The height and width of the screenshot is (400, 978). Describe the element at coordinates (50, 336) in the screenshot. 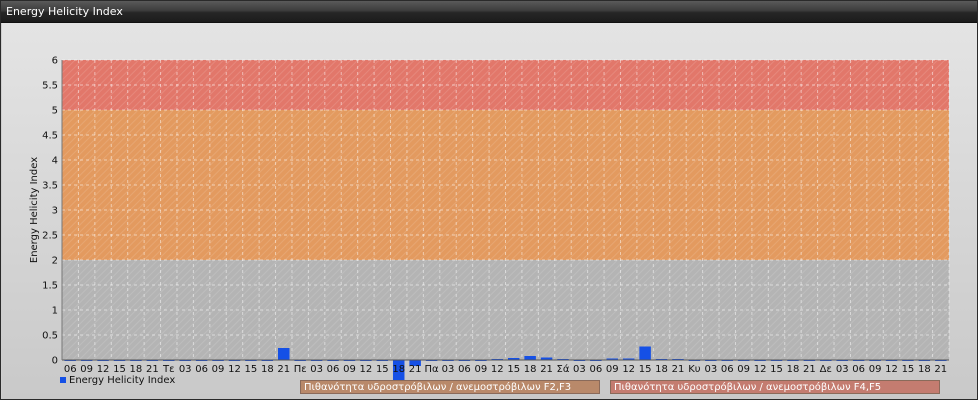

I see `y-tick-label: 0.5` at that location.